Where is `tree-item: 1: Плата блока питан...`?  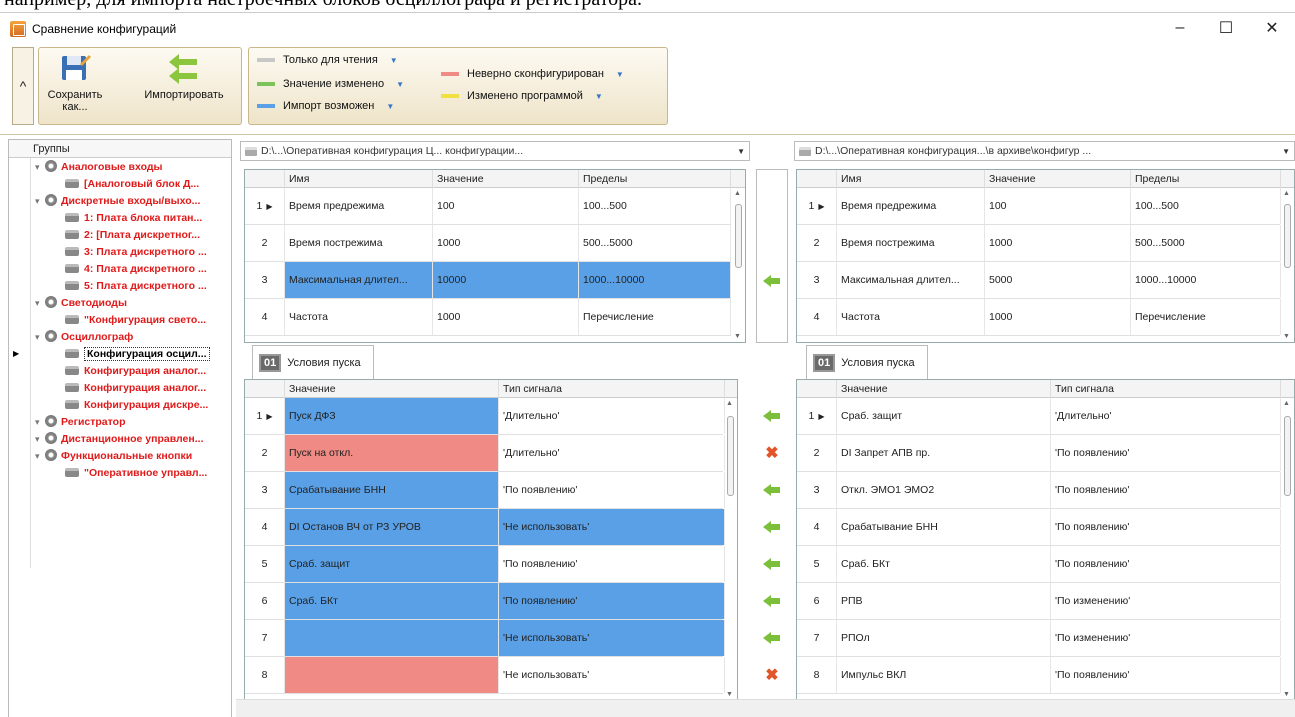
tree-item: 1: Плата блока питан... is located at coordinates (131, 218).